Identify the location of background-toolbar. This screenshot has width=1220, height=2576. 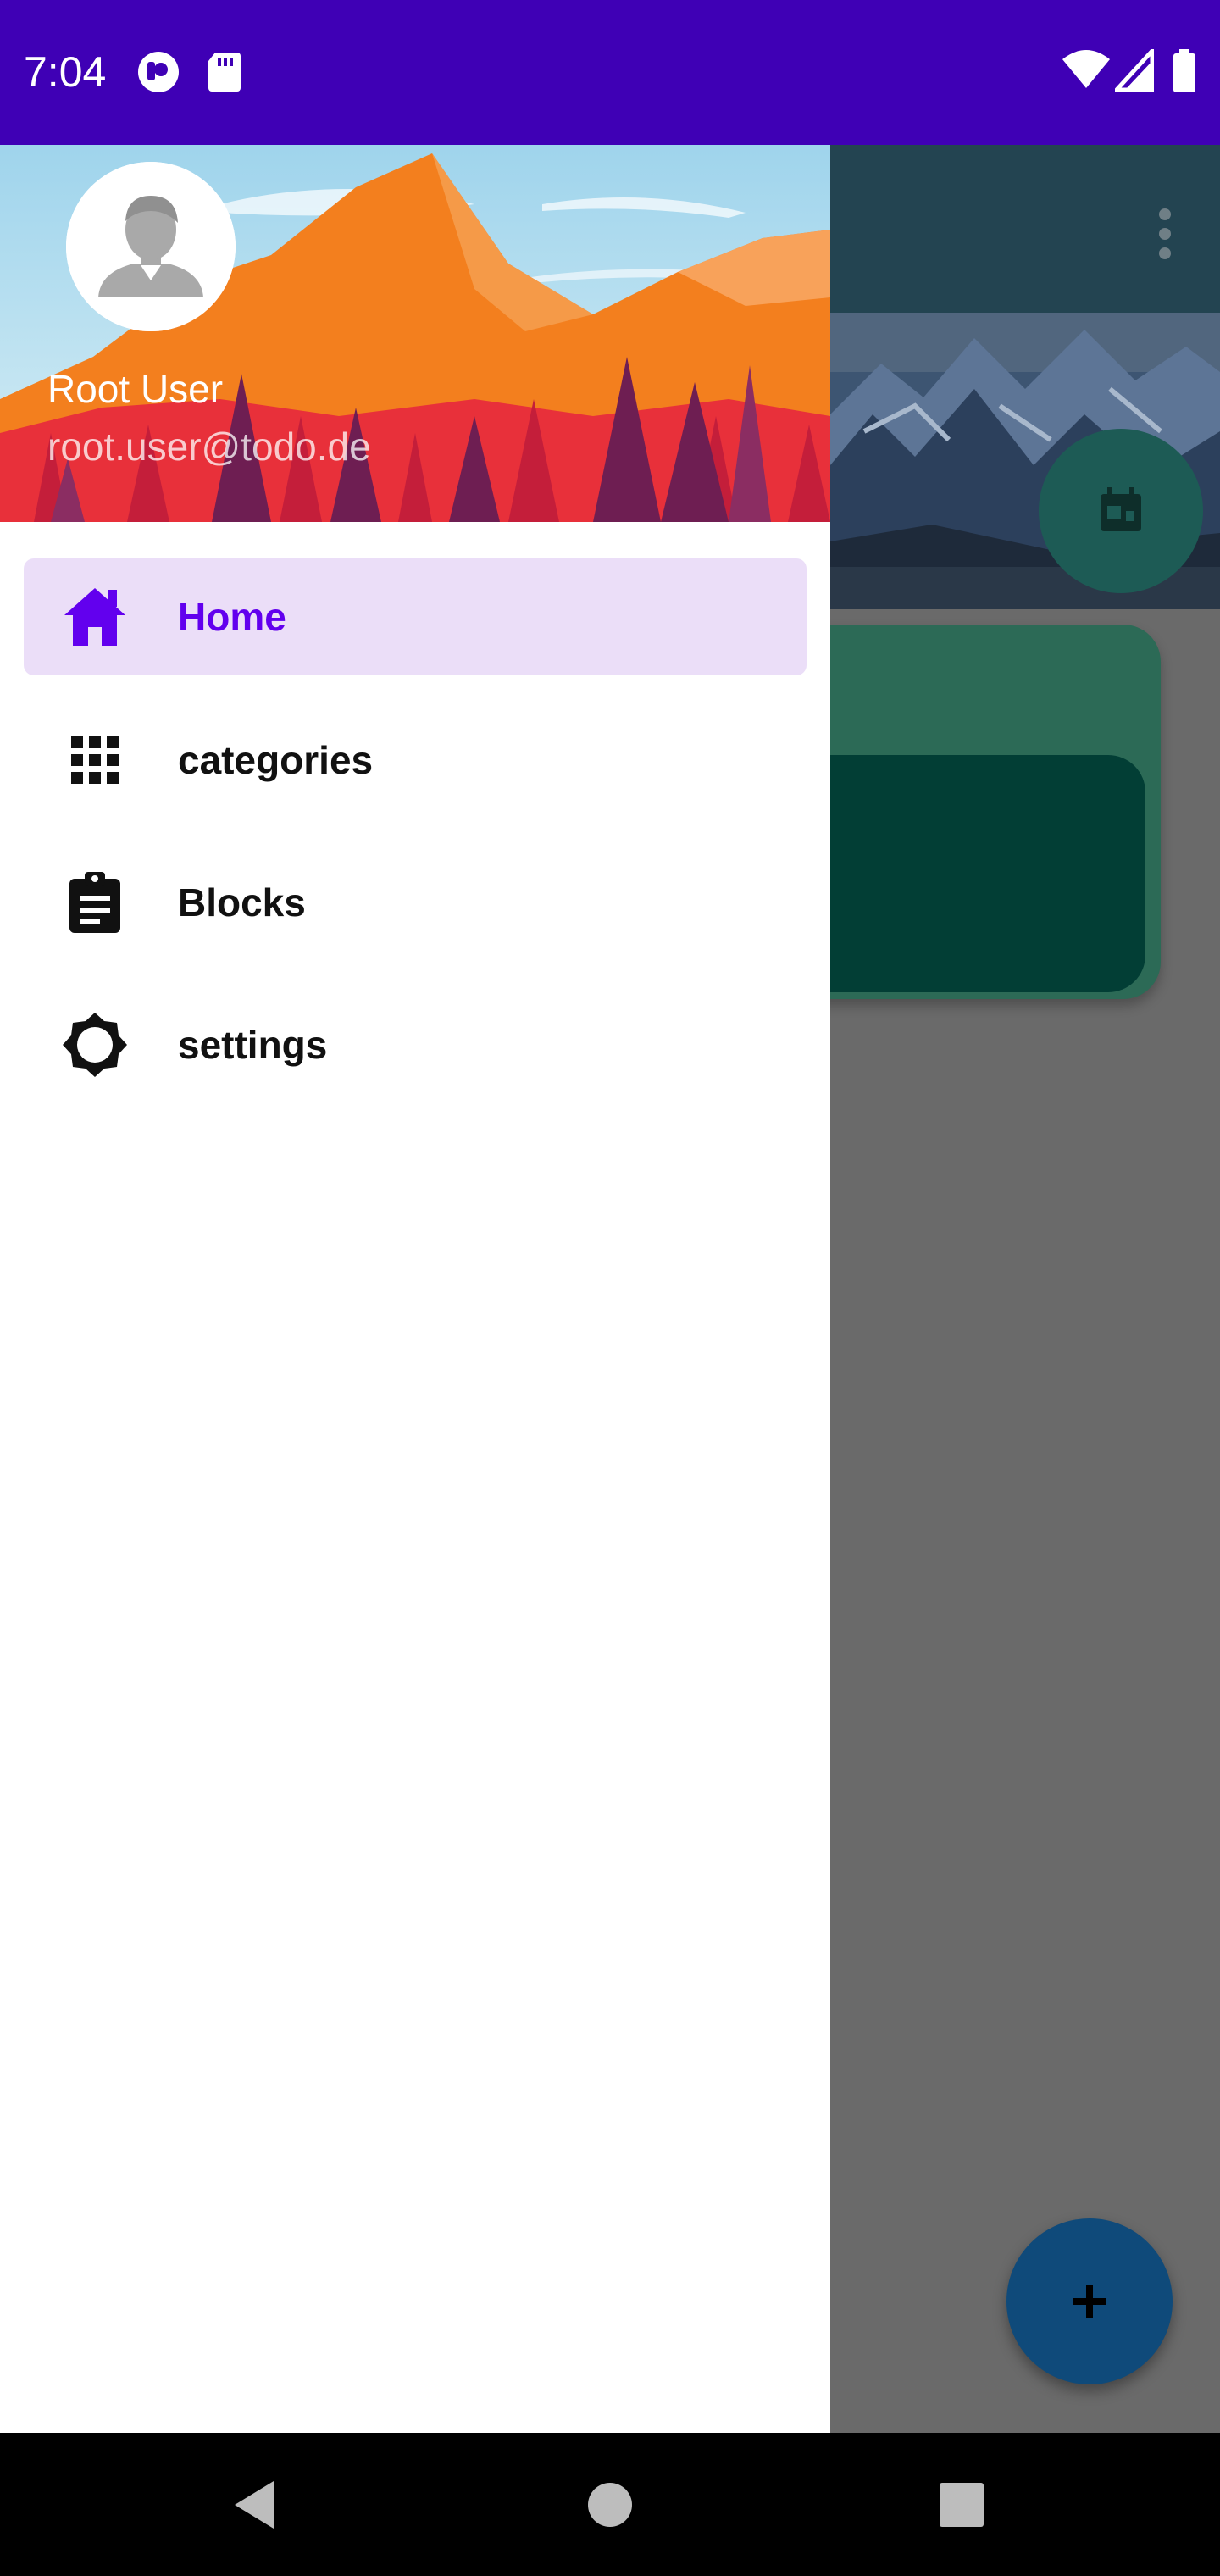
(1025, 229).